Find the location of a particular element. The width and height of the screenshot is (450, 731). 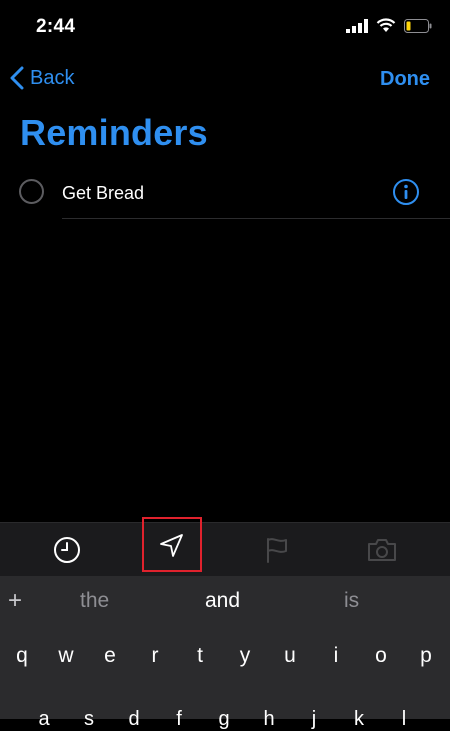

prediction-bar: + the and is is located at coordinates (225, 601).